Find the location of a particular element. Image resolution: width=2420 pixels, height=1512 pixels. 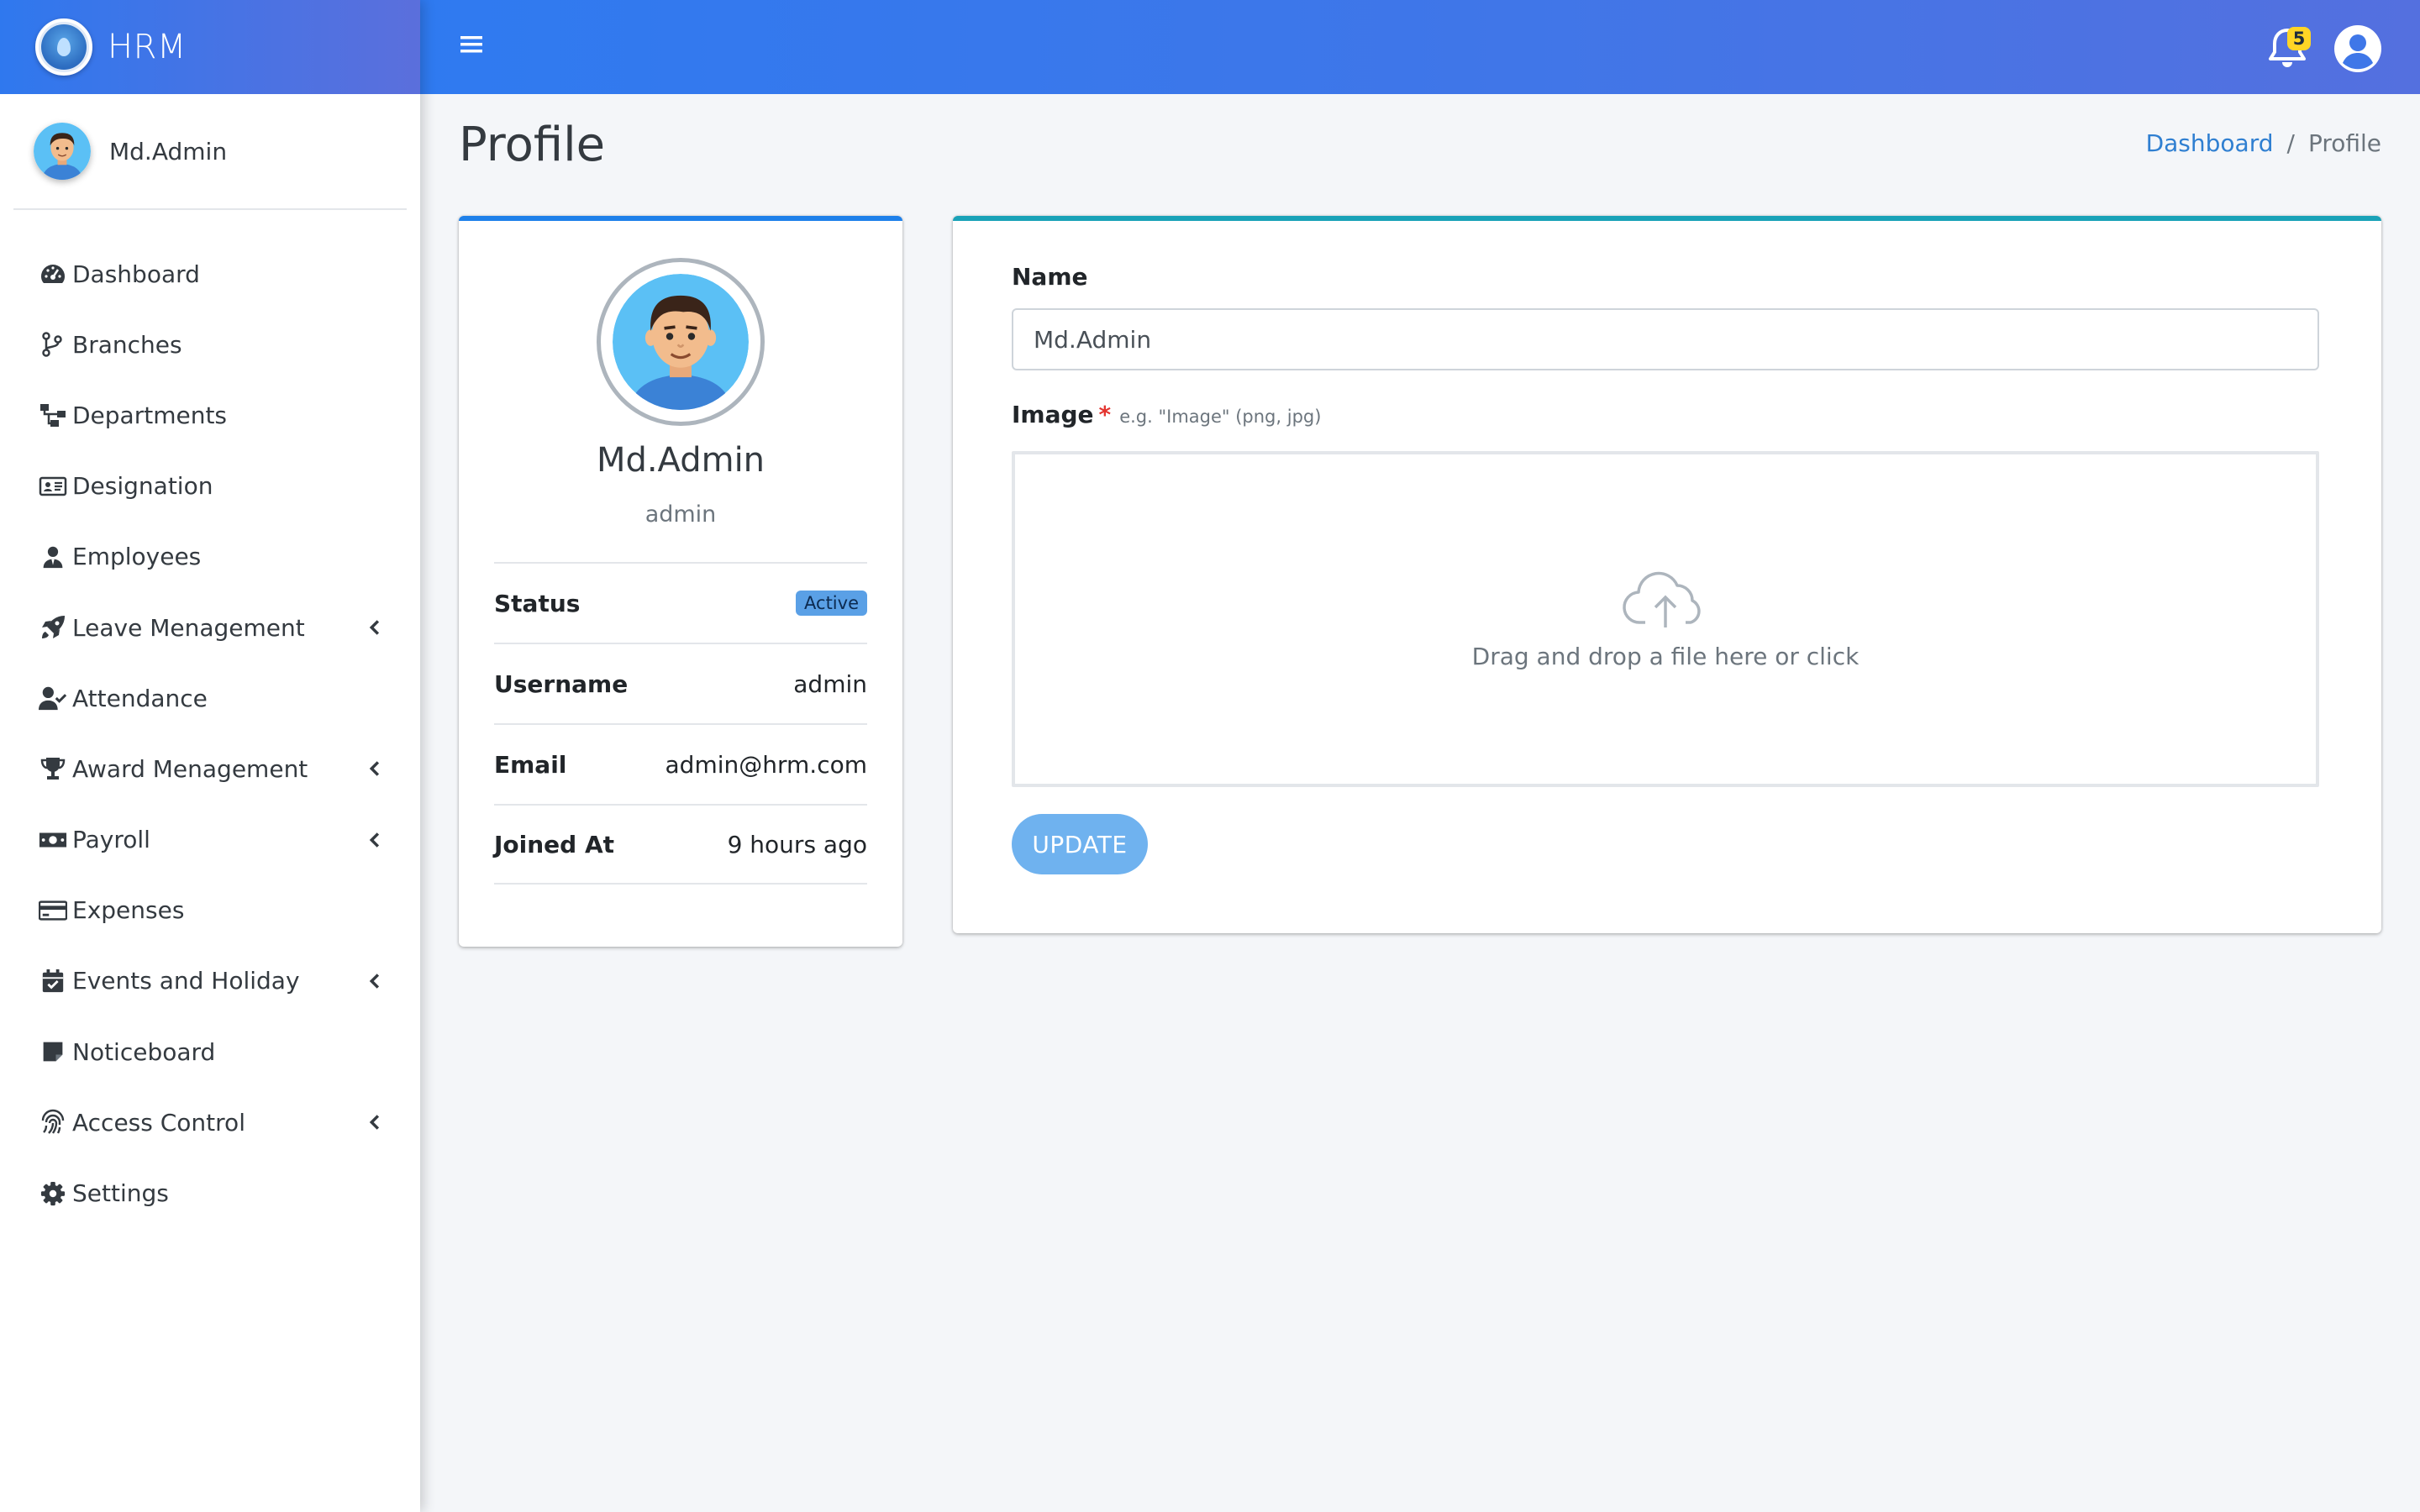

sidebar-item-departments: Departments is located at coordinates (210, 415).